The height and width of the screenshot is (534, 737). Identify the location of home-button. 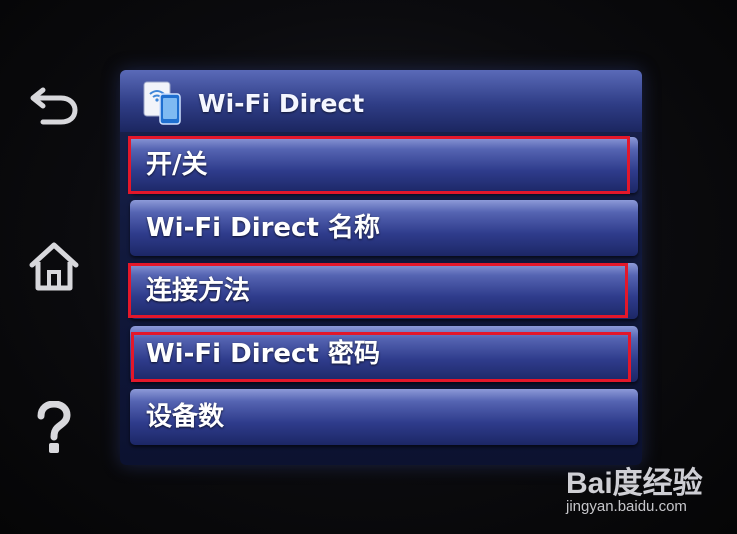
(54, 266).